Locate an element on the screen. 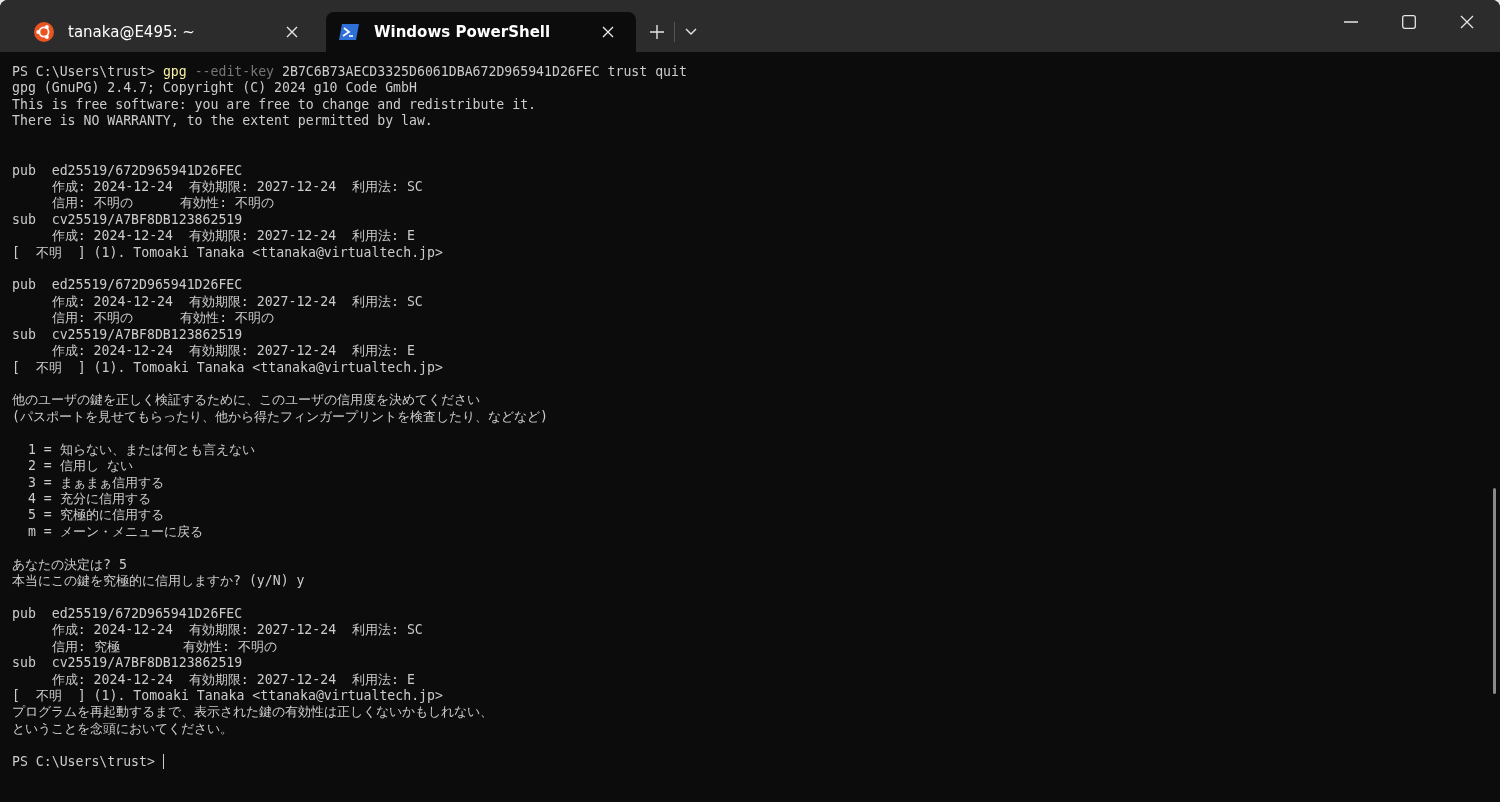 This screenshot has height=802, width=1500. terminal-line: m = メーン・メニューに戻る is located at coordinates (115, 532).